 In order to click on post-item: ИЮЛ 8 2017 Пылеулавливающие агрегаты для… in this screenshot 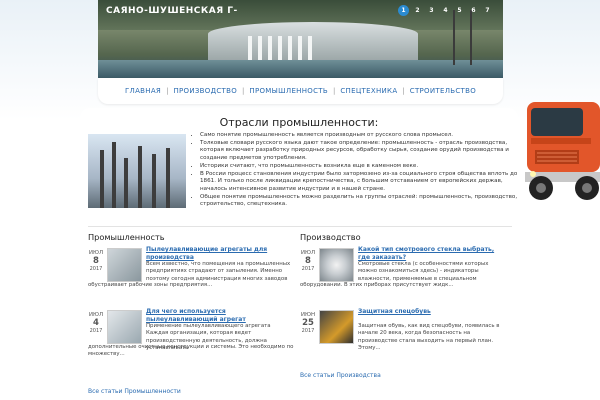, I will do `click(191, 275)`.